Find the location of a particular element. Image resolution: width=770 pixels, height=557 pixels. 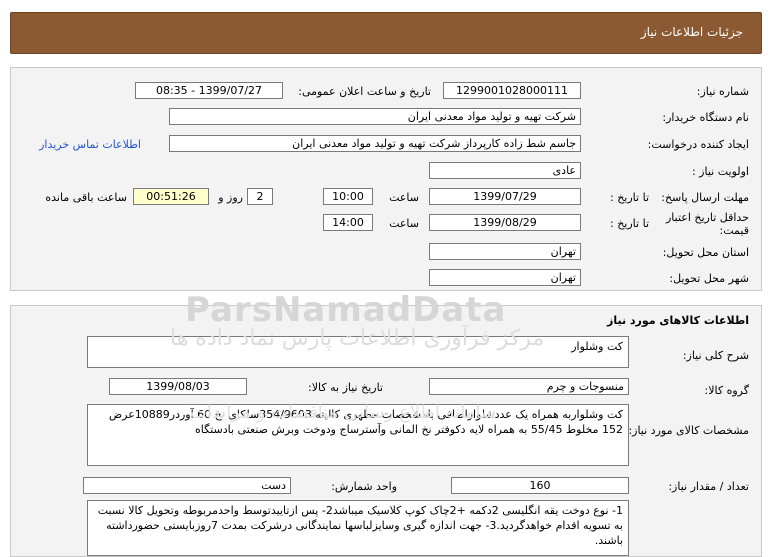

days-label: روز و is located at coordinates (230, 197).